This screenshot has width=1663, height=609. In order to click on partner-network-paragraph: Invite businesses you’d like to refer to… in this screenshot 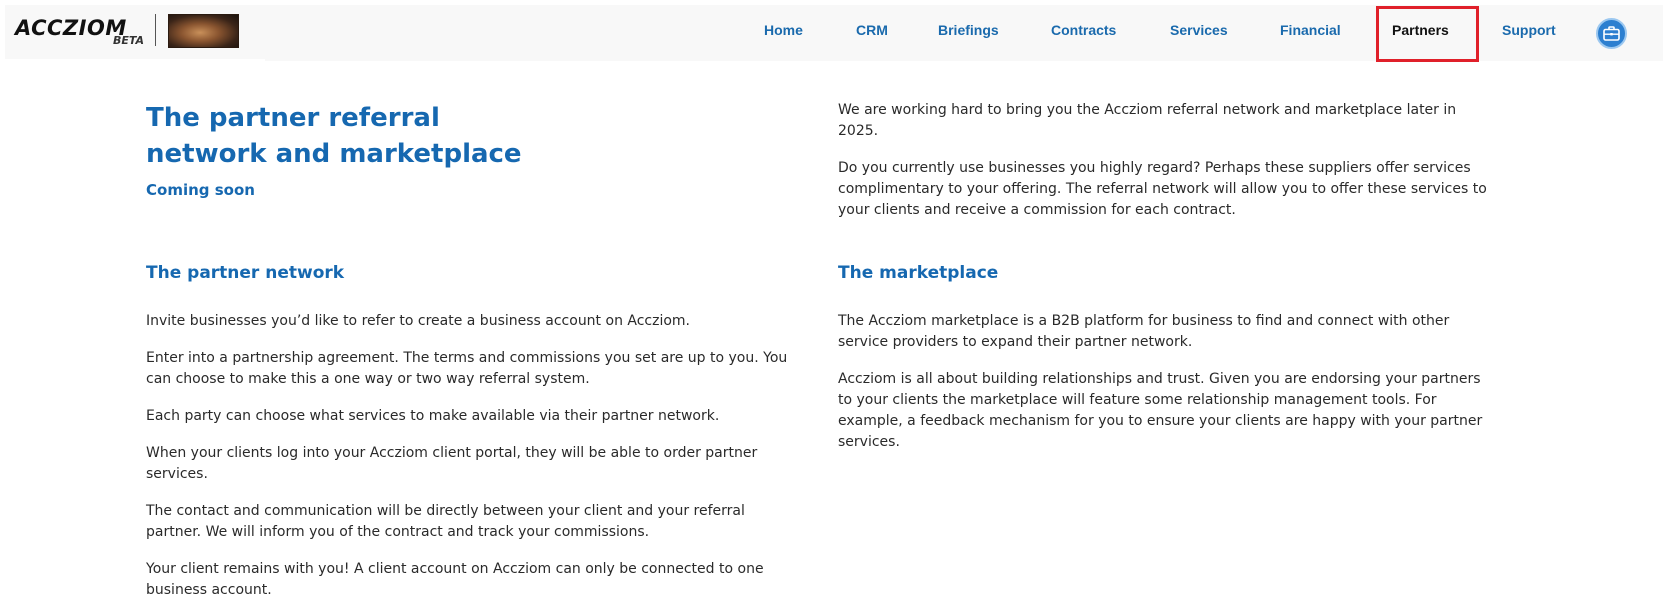, I will do `click(418, 321)`.